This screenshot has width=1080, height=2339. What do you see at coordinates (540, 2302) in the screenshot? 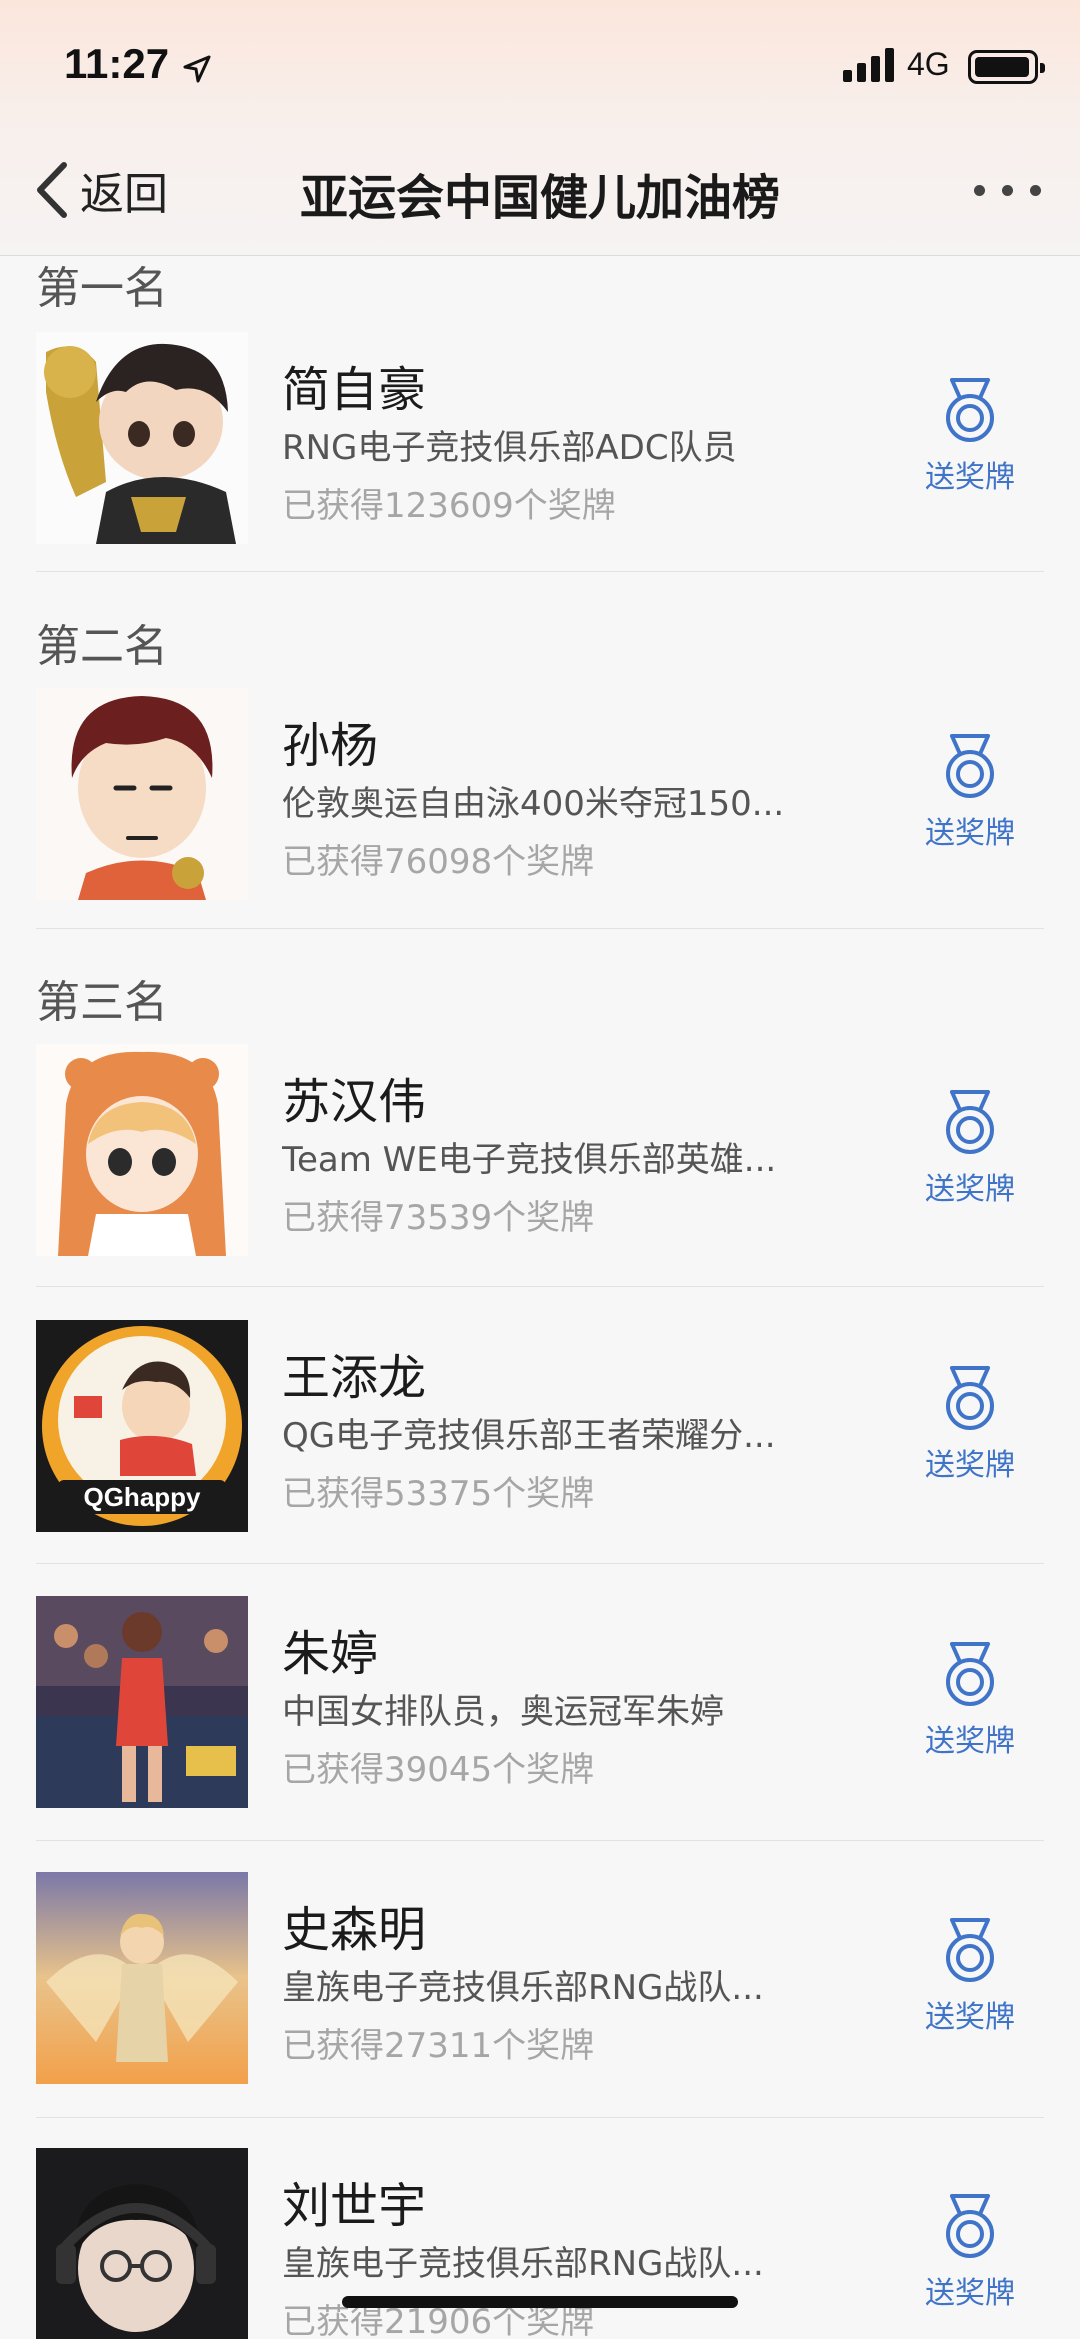
I see `home-indicator` at bounding box center [540, 2302].